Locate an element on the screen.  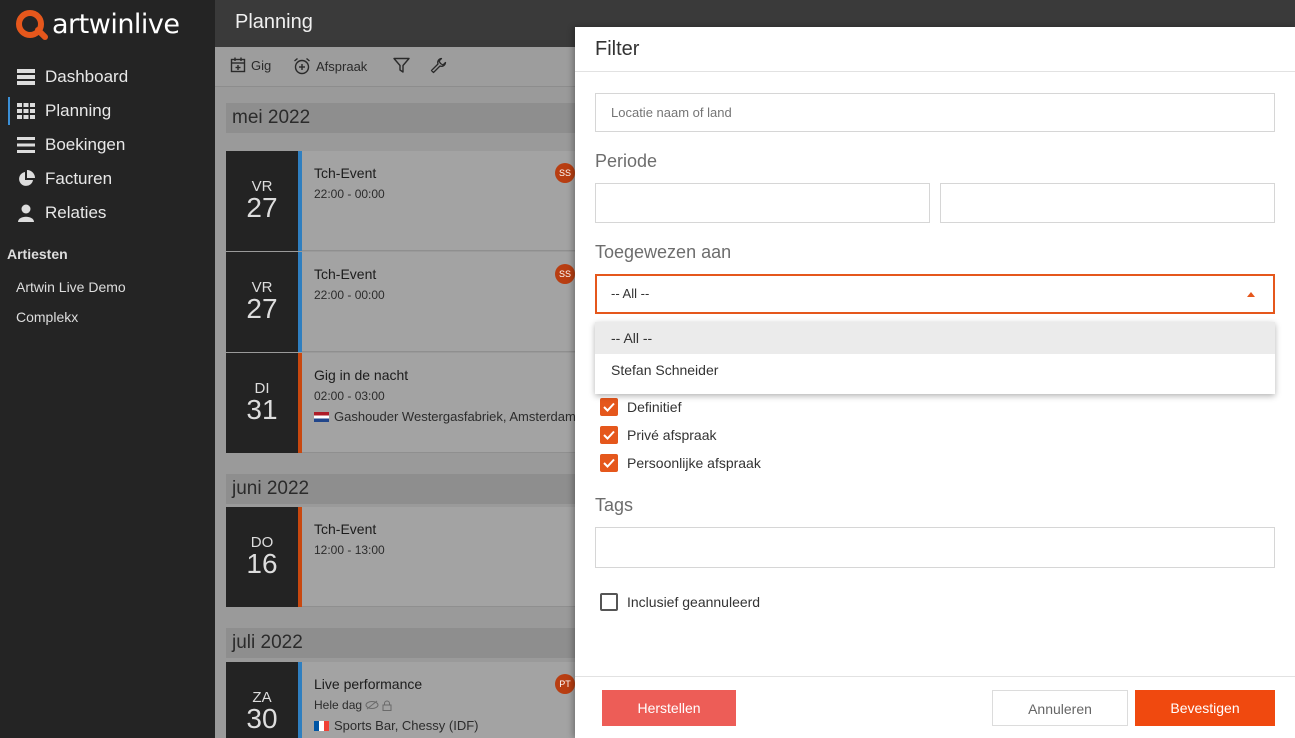
assigned-select-value: -- All -- is located at coordinates (630, 293).